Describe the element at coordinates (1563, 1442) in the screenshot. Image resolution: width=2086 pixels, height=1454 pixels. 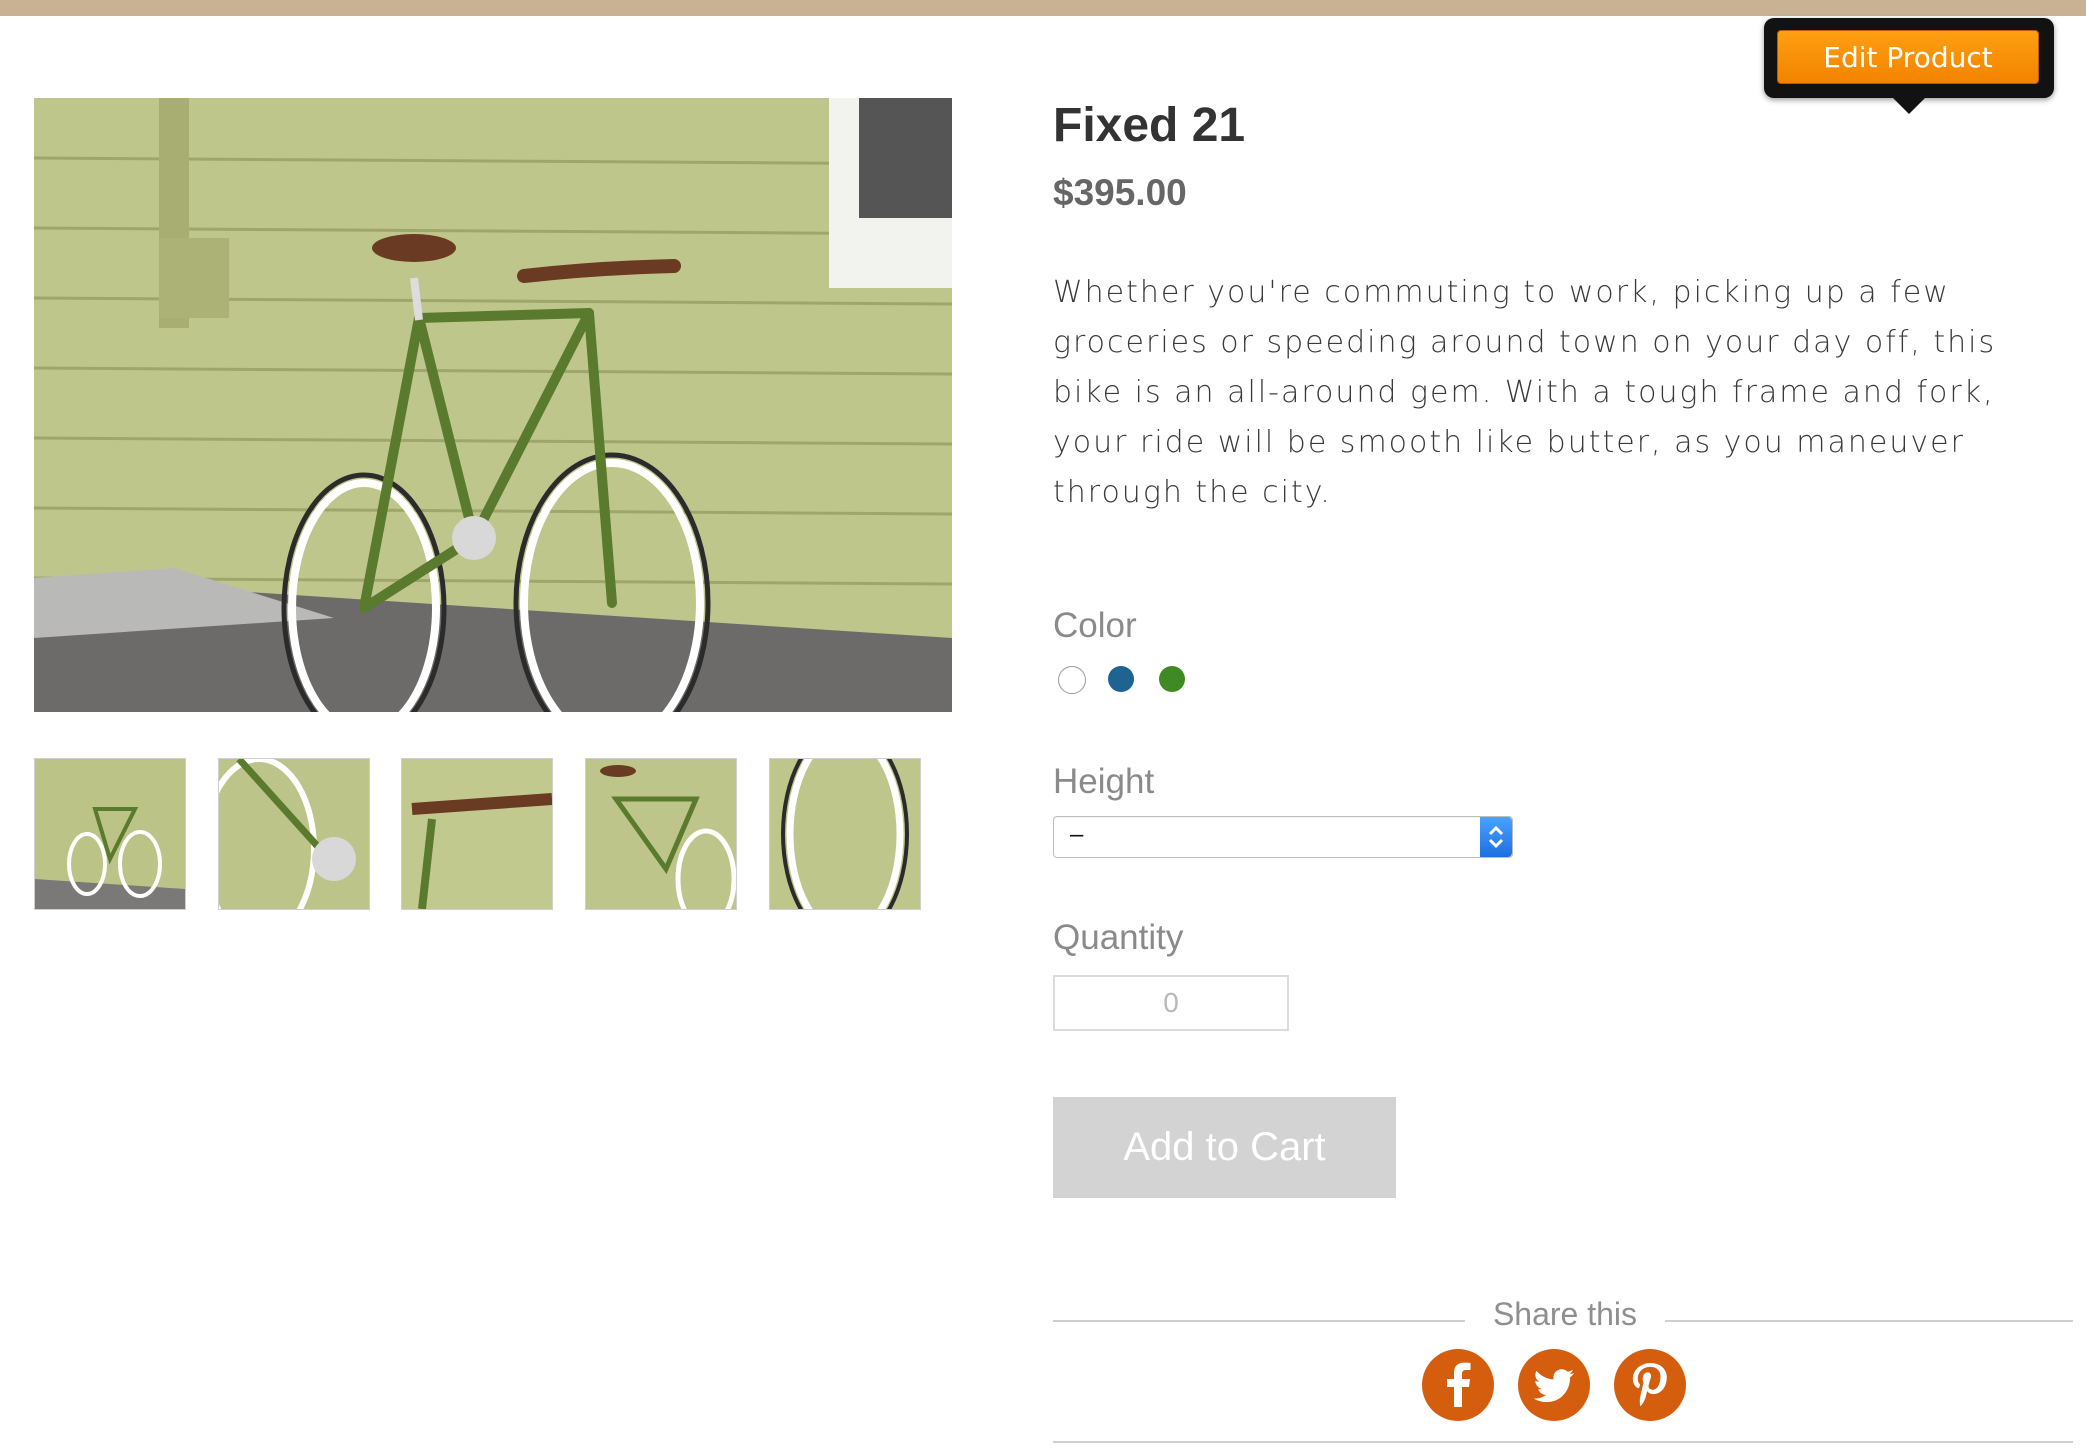
I see `bottom-divider` at that location.